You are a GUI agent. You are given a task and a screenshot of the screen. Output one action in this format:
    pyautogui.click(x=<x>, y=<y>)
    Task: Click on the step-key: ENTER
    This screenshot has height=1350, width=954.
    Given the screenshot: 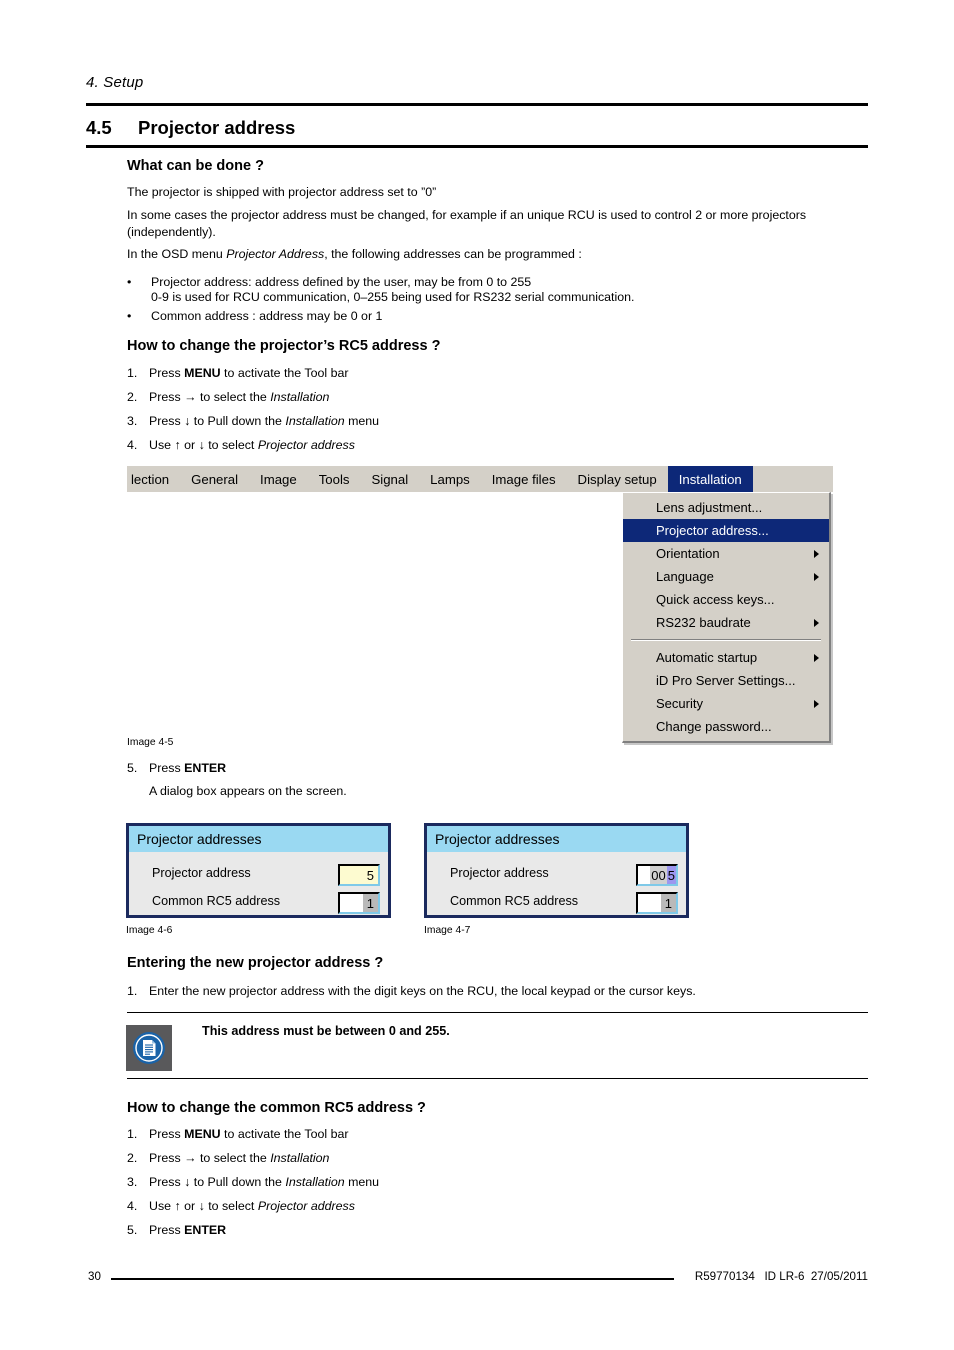 What is the action you would take?
    pyautogui.click(x=205, y=768)
    